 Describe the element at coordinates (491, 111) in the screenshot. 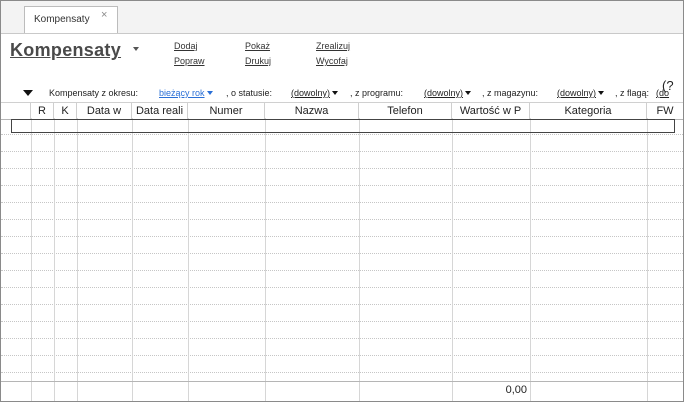

I see `column-header-wartosc: Wartość w P` at that location.